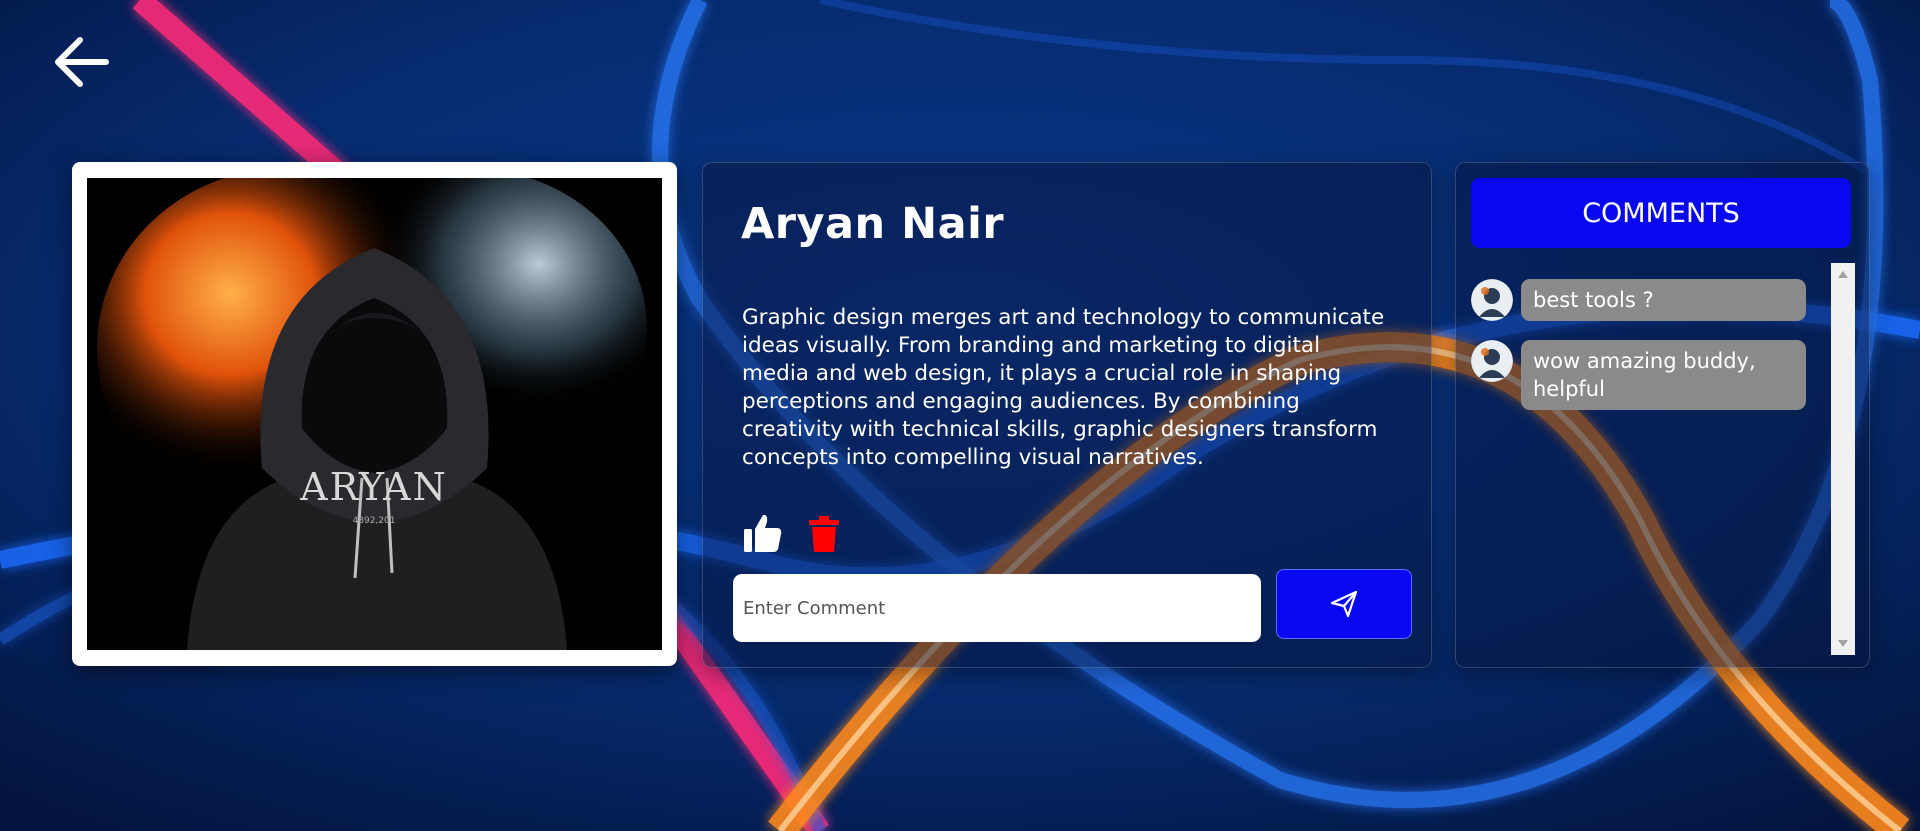 Image resolution: width=1920 pixels, height=831 pixels. Describe the element at coordinates (1661, 213) in the screenshot. I see `comments-header: COMMENTS` at that location.